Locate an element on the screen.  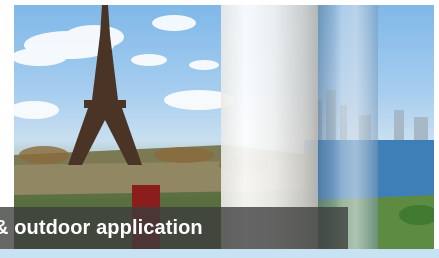
caption-bar: & outdoor application is located at coordinates (174, 228).